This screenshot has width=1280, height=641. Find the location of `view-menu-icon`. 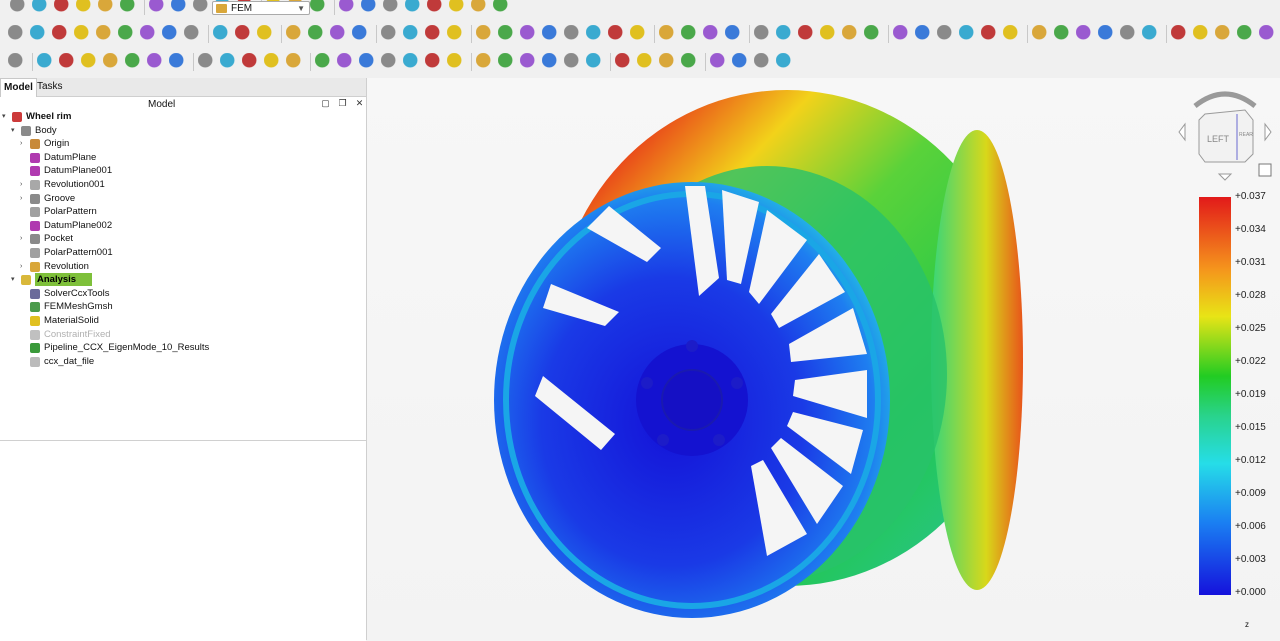

view-menu-icon is located at coordinates (1265, 170).